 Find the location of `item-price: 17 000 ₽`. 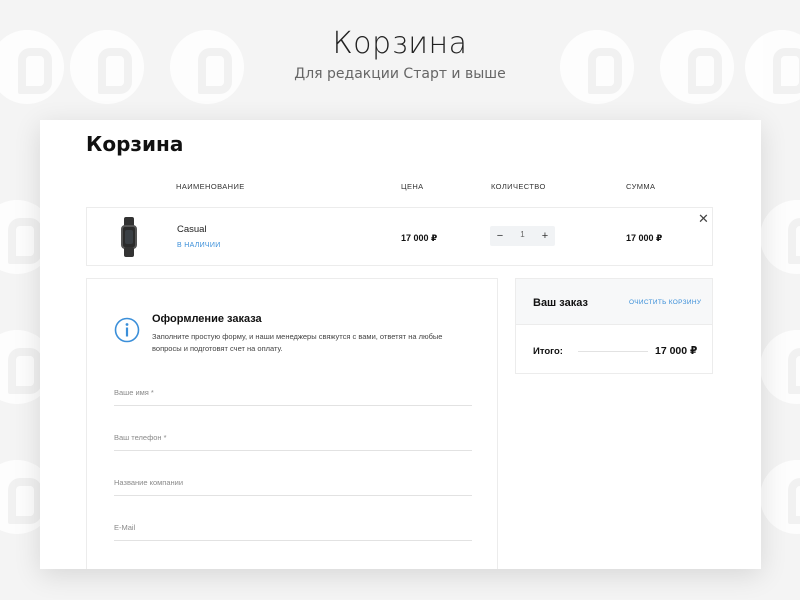

item-price: 17 000 ₽ is located at coordinates (419, 238).